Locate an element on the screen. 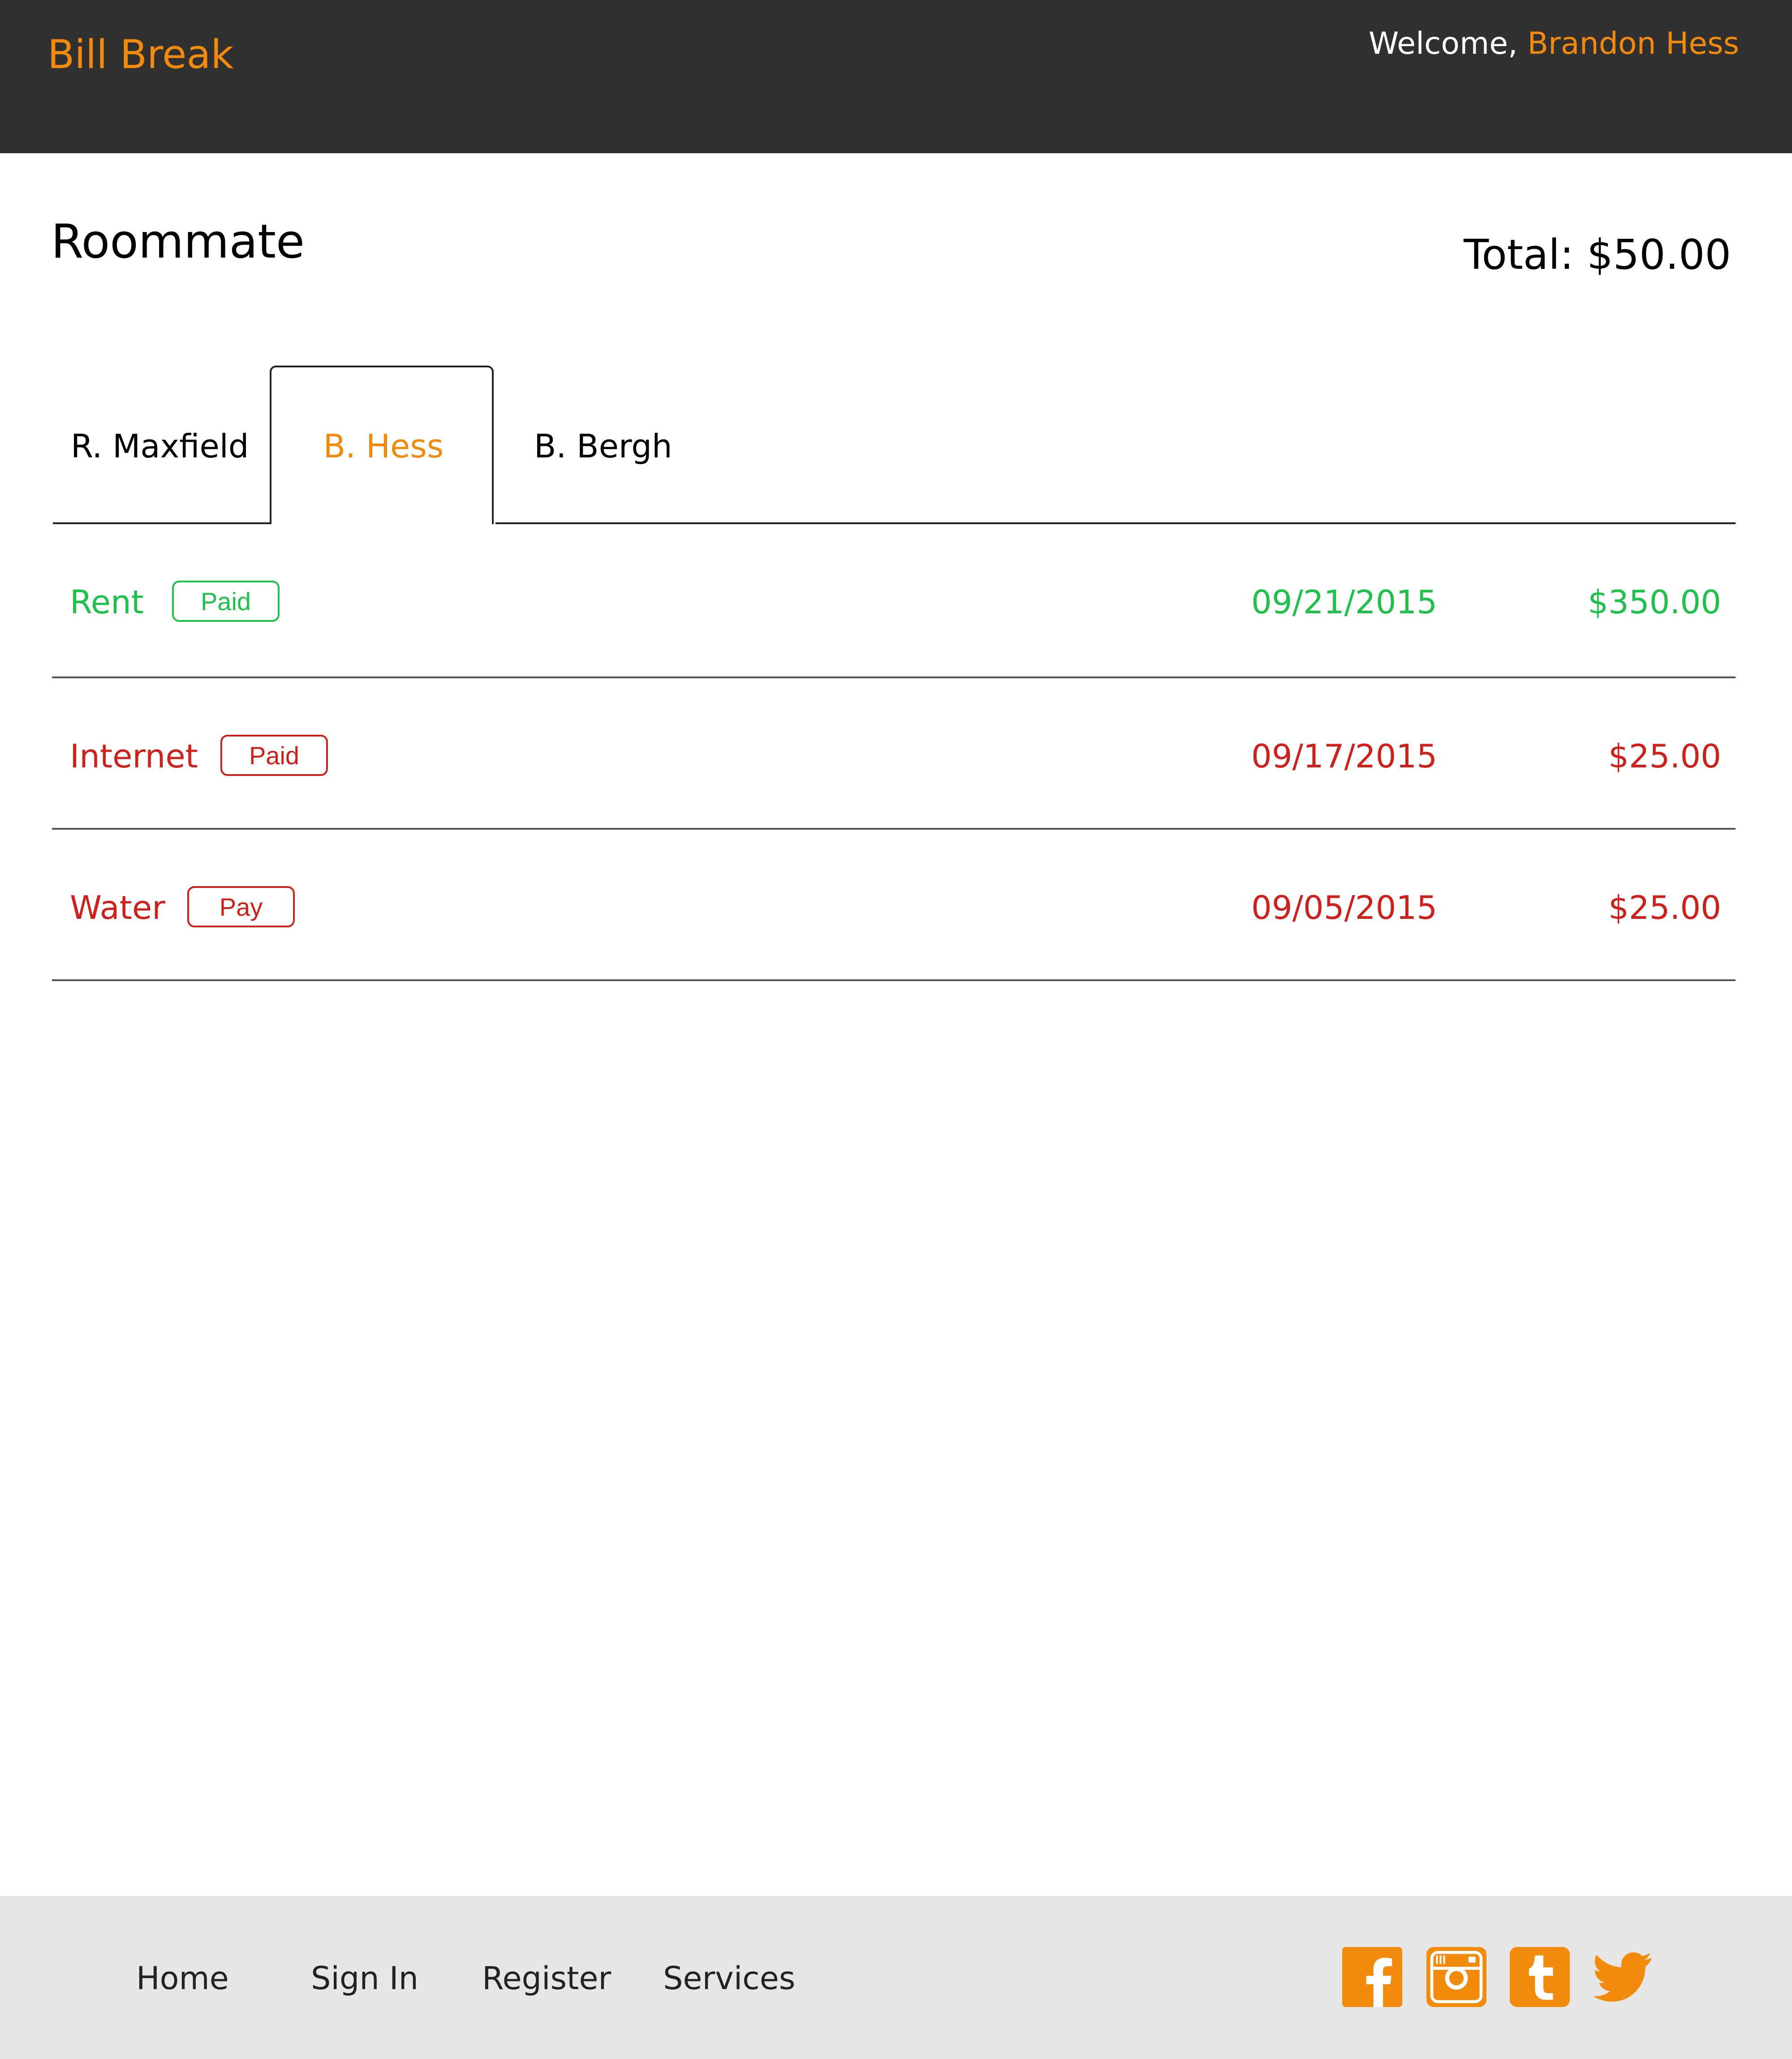  bill-name: Water is located at coordinates (117, 907).